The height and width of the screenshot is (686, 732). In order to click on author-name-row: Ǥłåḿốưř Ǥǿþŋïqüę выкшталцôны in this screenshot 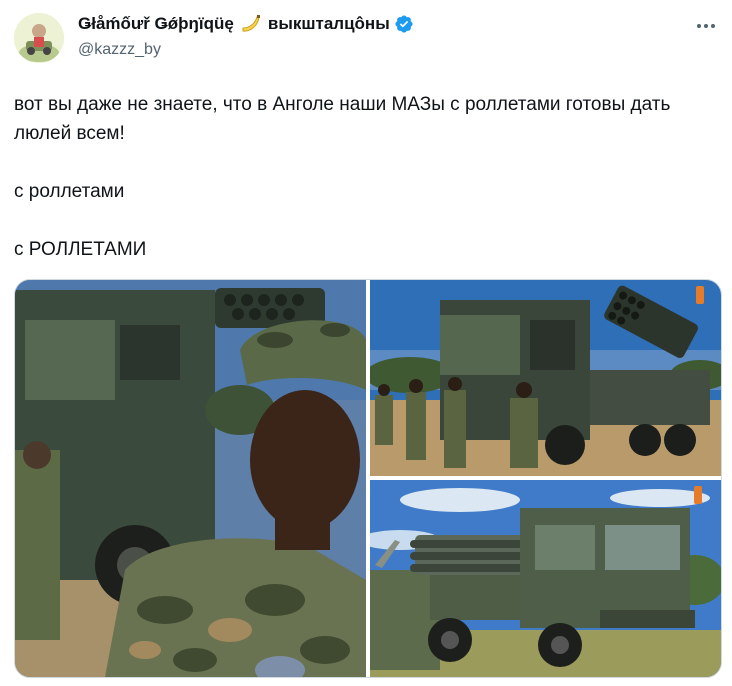, I will do `click(246, 24)`.